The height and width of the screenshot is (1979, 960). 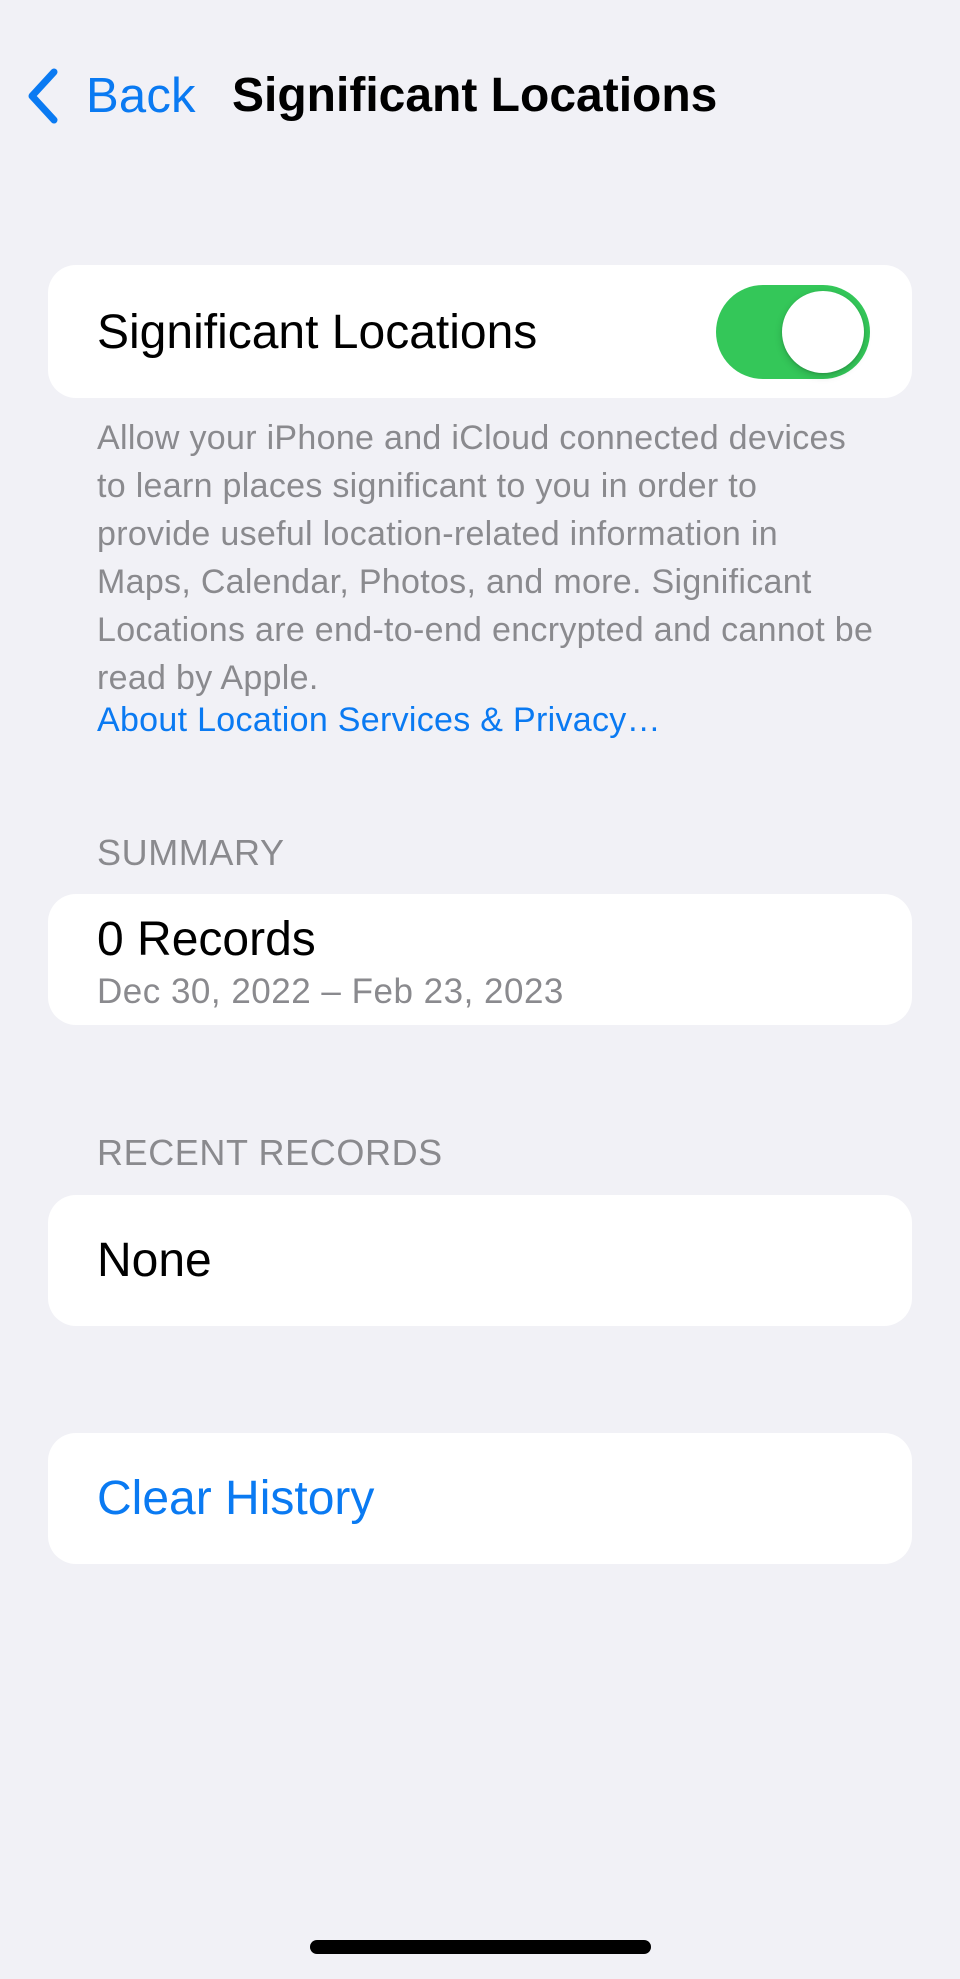 What do you see at coordinates (270, 1152) in the screenshot?
I see `recent-records-section-header: RECENT RECORDS` at bounding box center [270, 1152].